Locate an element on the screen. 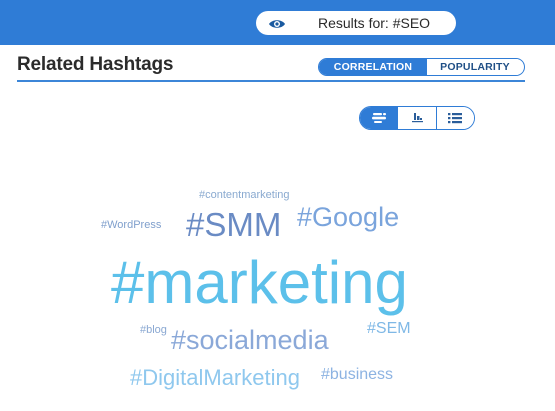 Image resolution: width=555 pixels, height=411 pixels. tag-blog: #blog is located at coordinates (153, 330).